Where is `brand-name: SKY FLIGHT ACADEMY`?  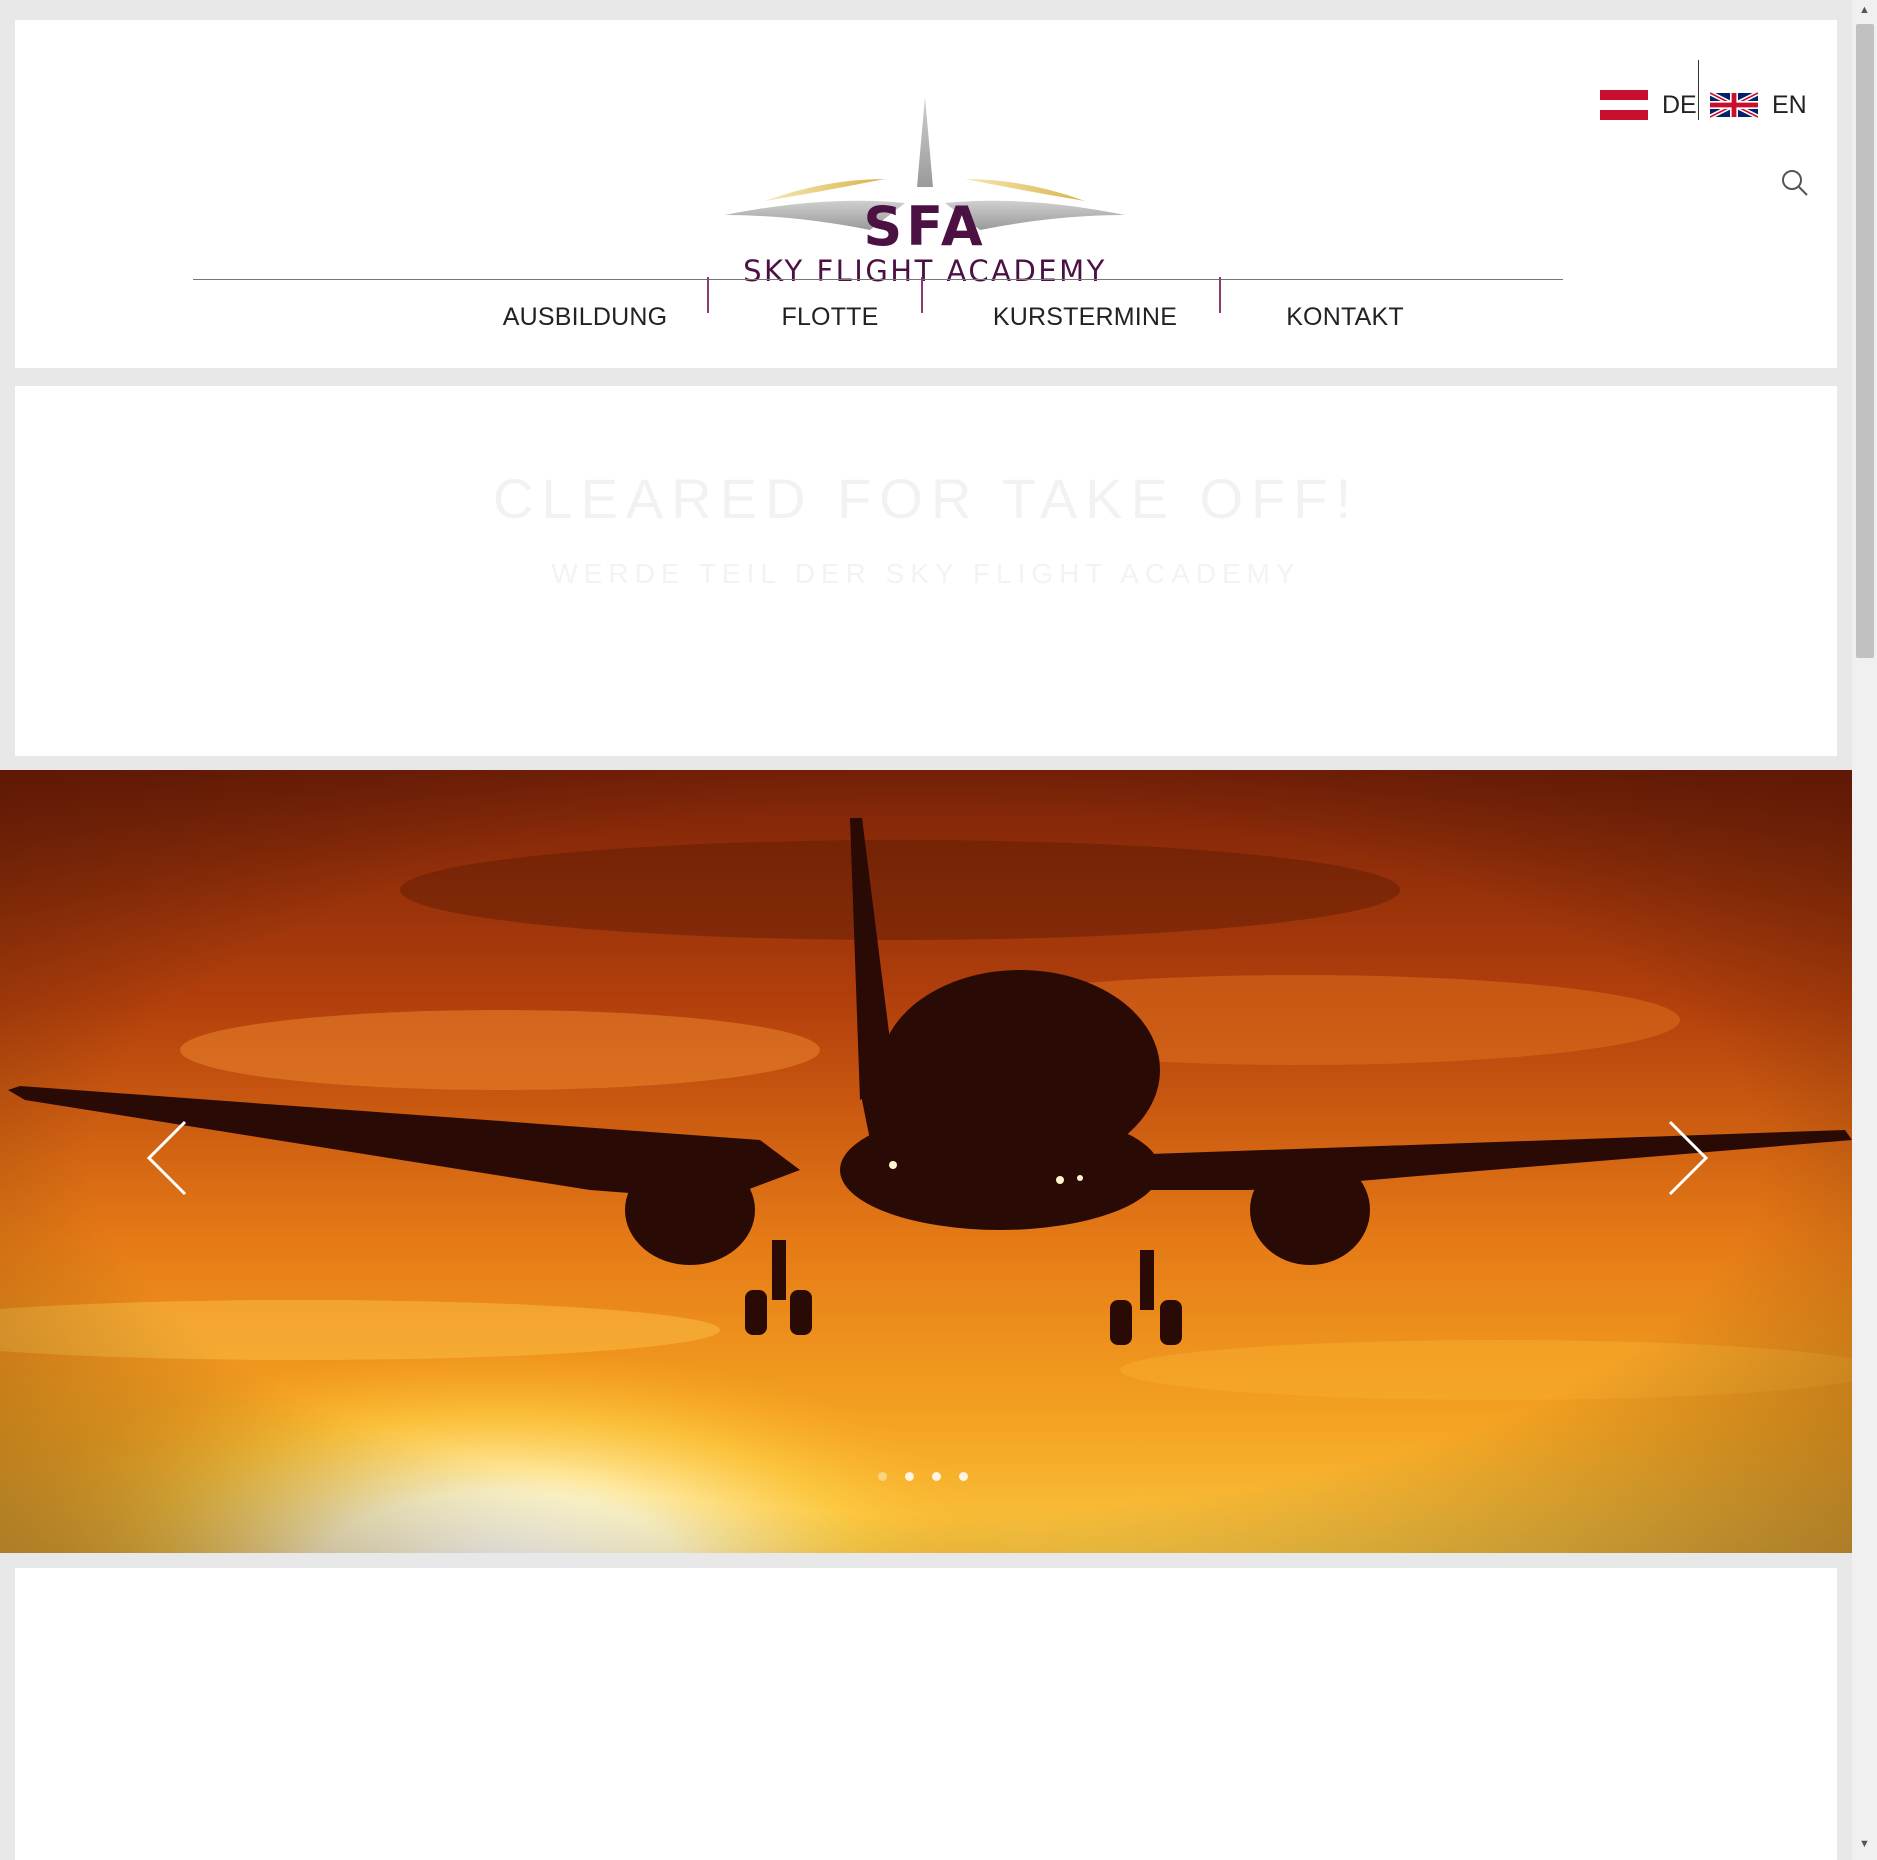 brand-name: SKY FLIGHT ACADEMY is located at coordinates (925, 271).